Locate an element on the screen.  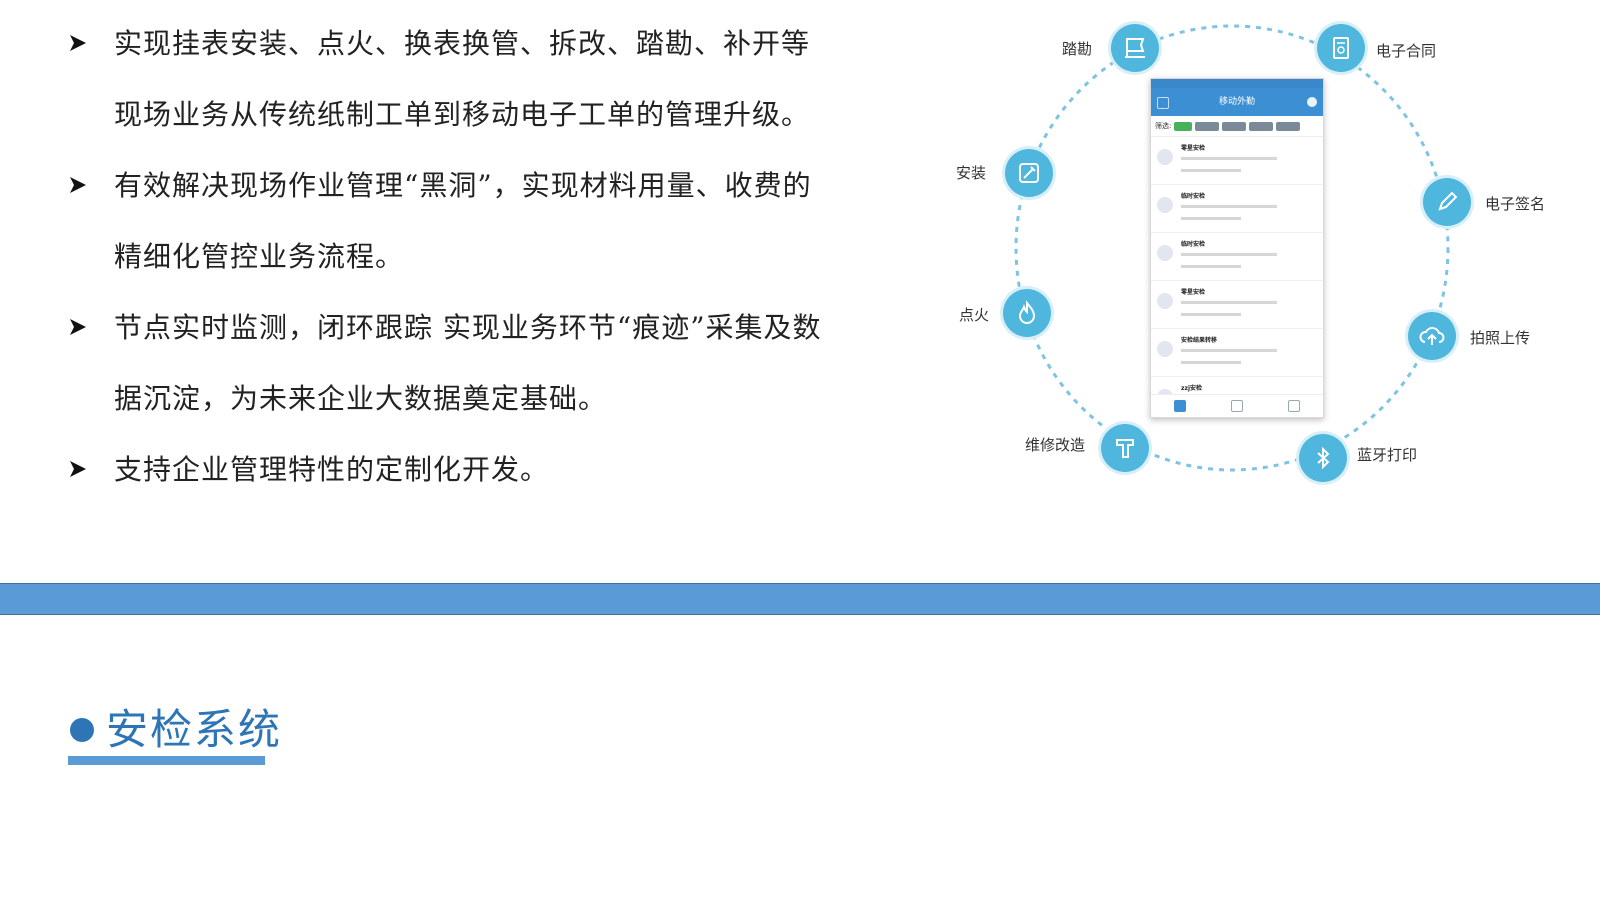
bullet-dot-icon is located at coordinates (82, 730).